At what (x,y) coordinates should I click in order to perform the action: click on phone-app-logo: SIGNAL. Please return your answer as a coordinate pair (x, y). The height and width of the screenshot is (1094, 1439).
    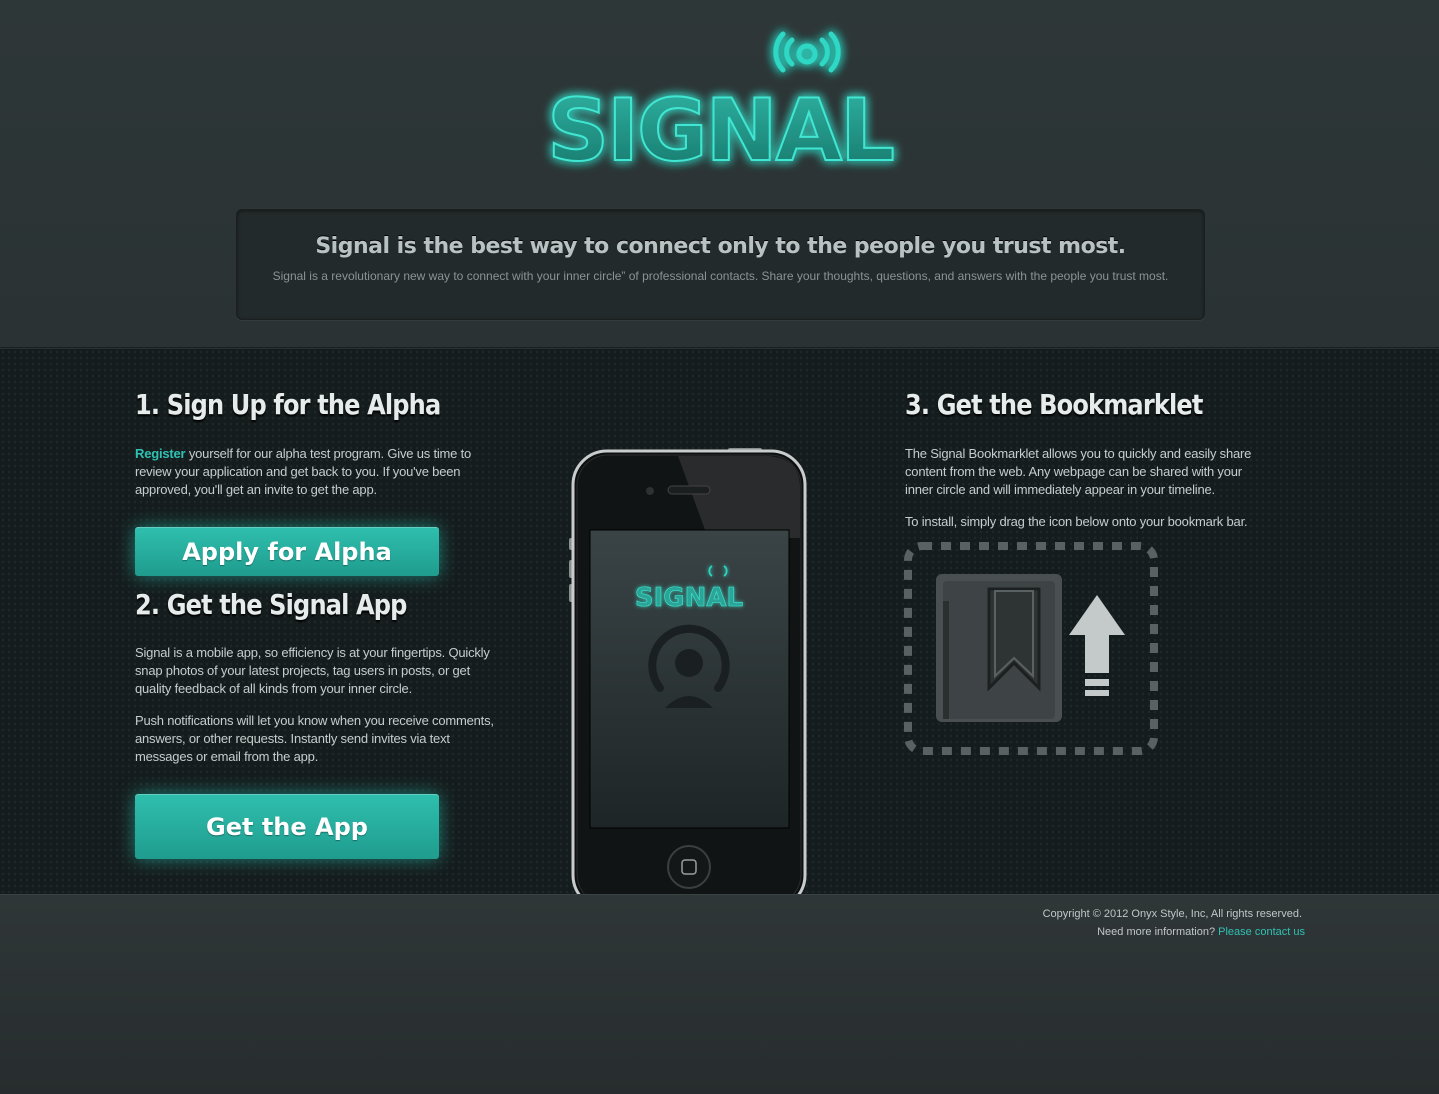
    Looking at the image, I should click on (689, 598).